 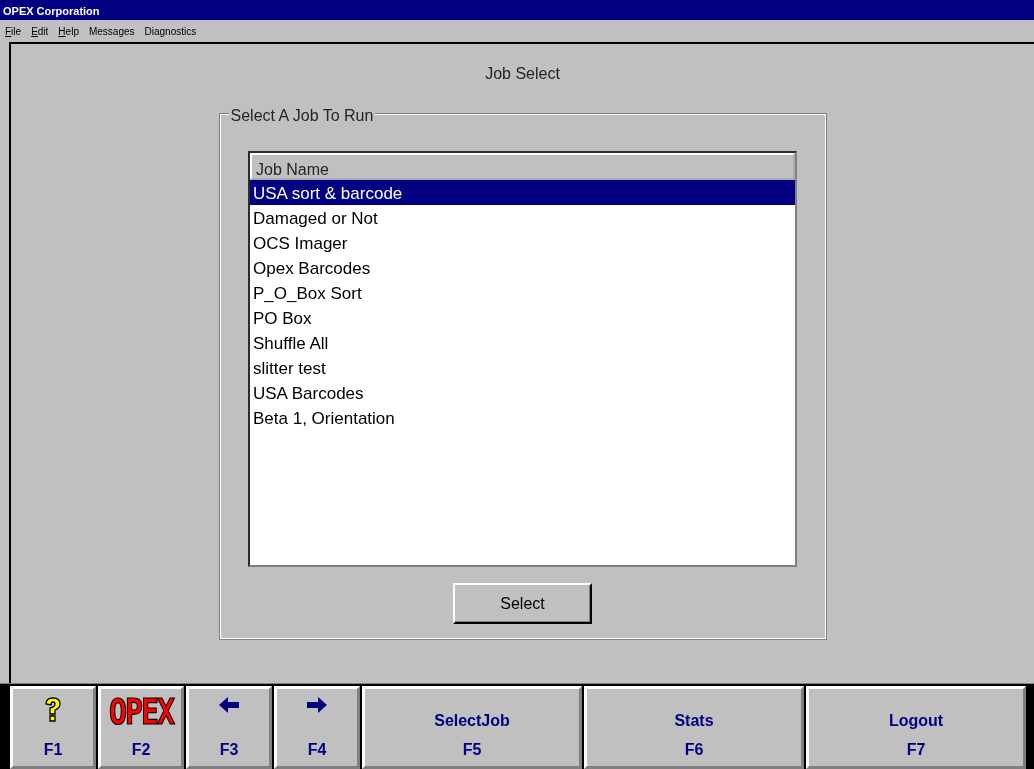 What do you see at coordinates (916, 727) in the screenshot?
I see `function-key: Logout F7` at bounding box center [916, 727].